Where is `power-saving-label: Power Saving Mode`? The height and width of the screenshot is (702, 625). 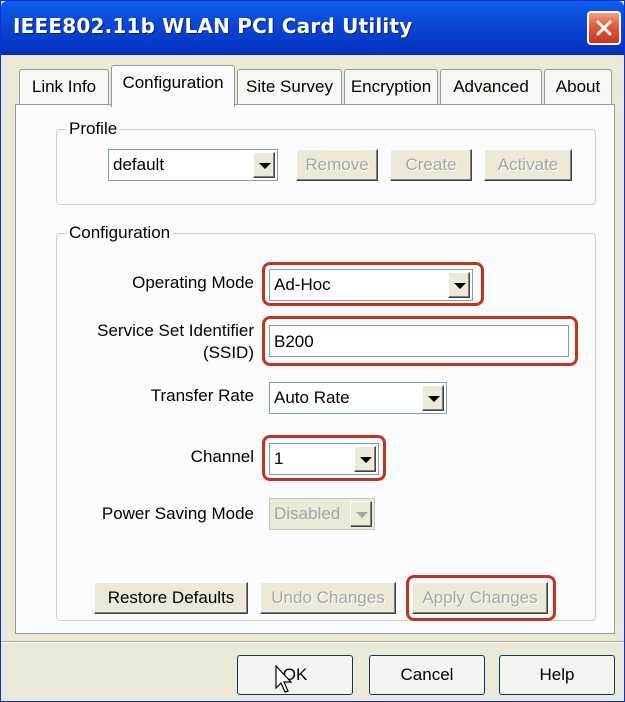 power-saving-label: Power Saving Mode is located at coordinates (177, 513).